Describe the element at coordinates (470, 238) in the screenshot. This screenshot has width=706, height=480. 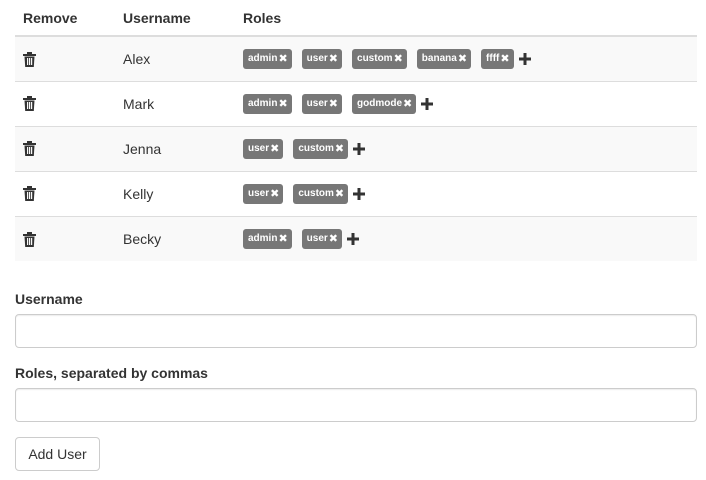
I see `role-list: admin ✖ user ✖` at that location.